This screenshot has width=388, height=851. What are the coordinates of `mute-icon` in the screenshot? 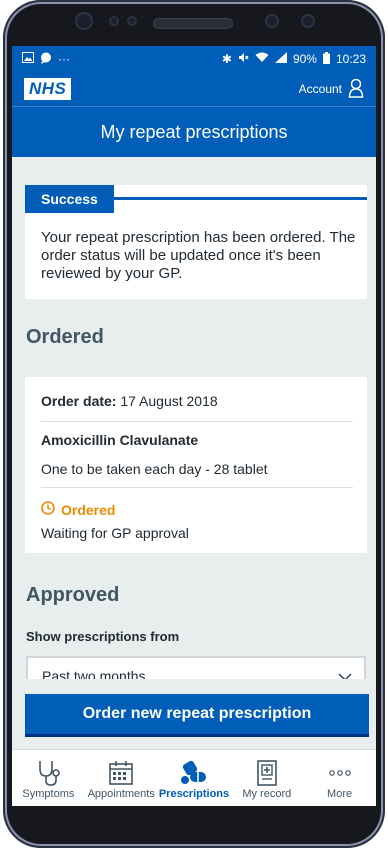 It's located at (243, 59).